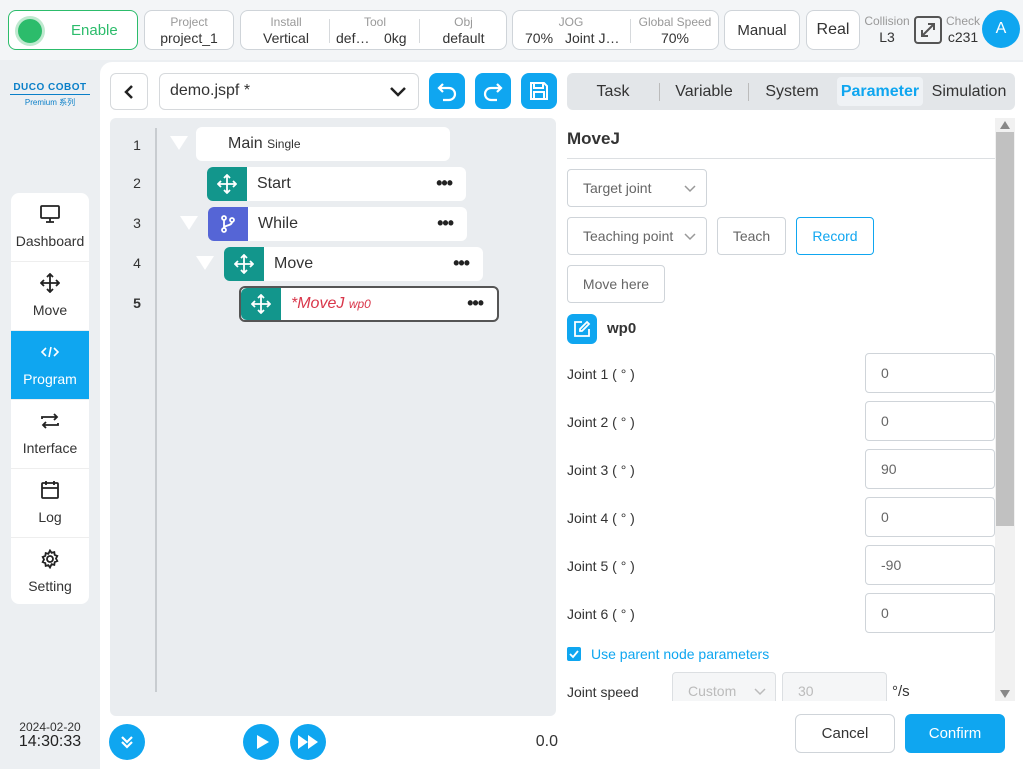 This screenshot has width=1023, height=769. What do you see at coordinates (1005, 329) in the screenshot?
I see `scroll-thumb` at bounding box center [1005, 329].